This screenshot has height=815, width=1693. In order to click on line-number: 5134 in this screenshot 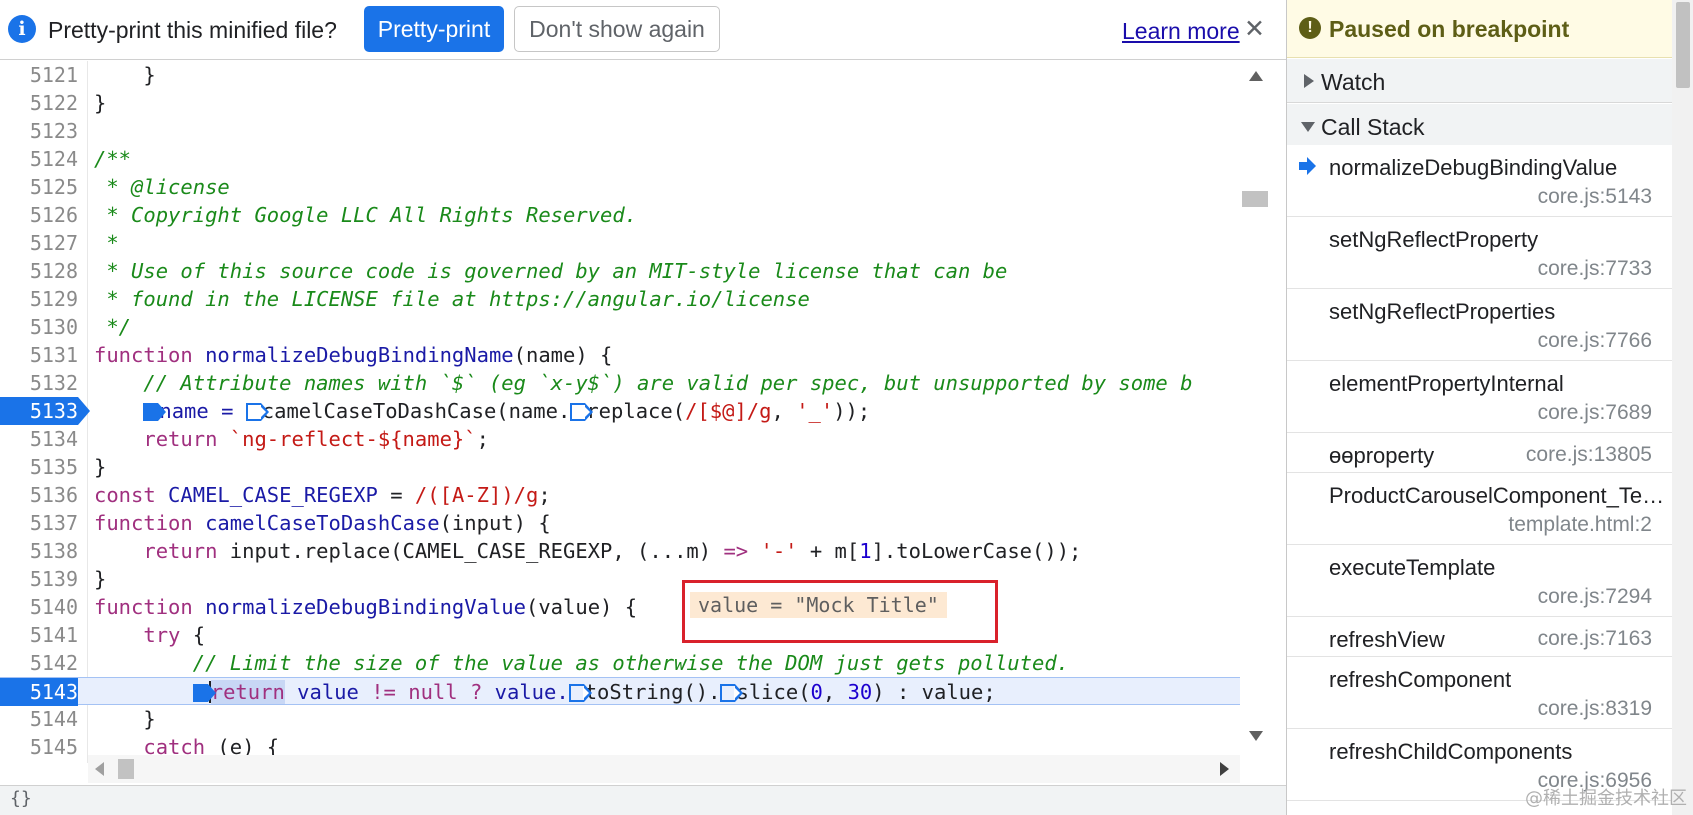, I will do `click(39, 439)`.